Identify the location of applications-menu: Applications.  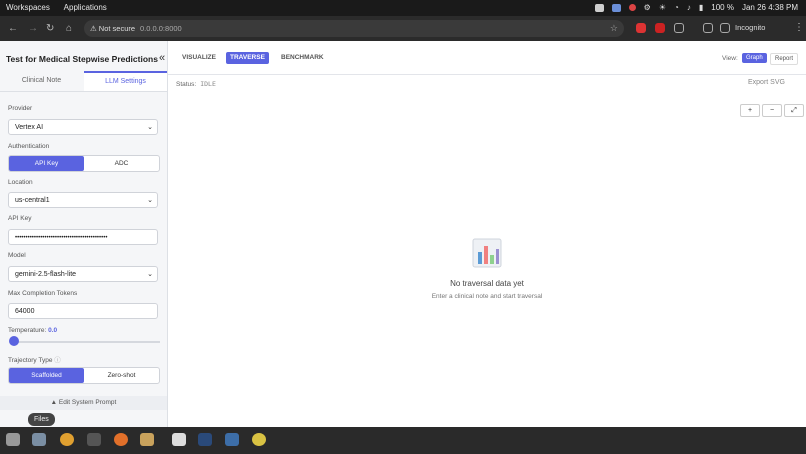
(85, 7).